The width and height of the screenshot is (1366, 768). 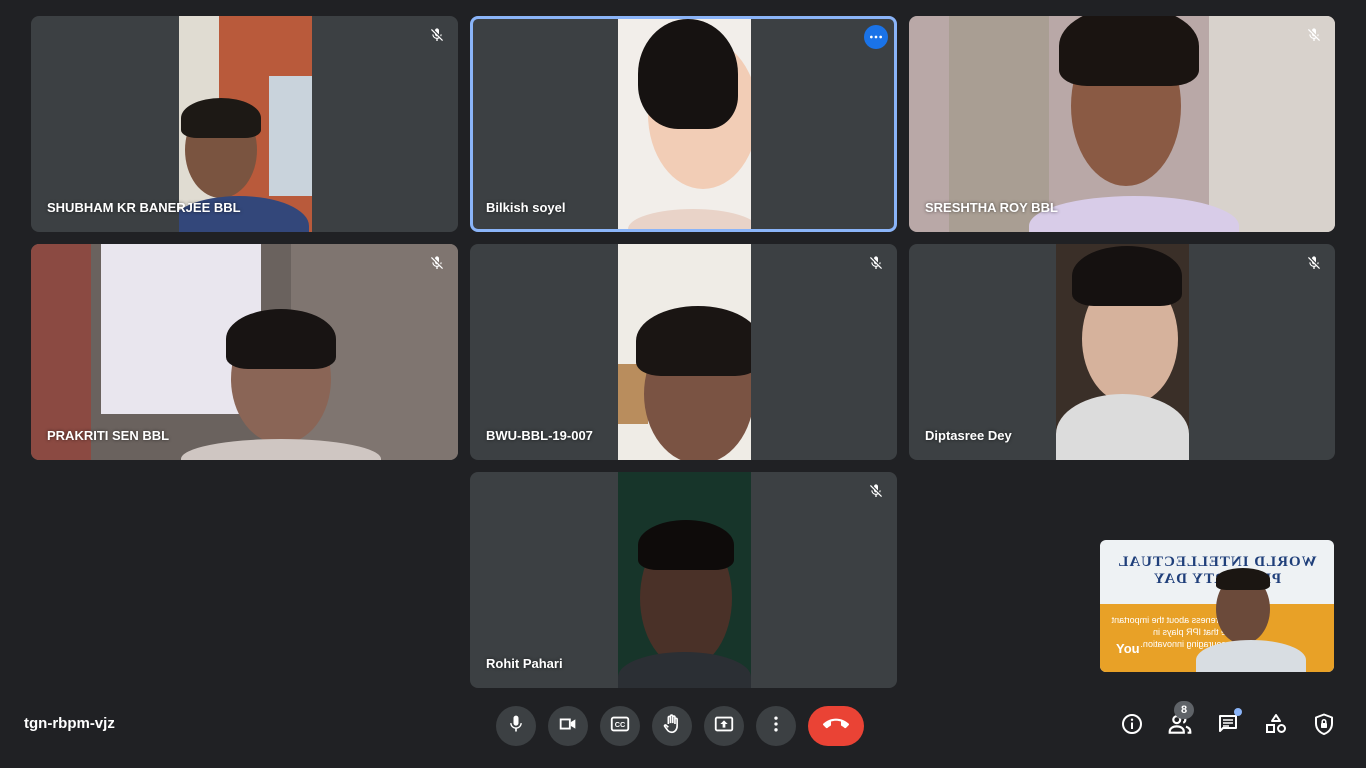 What do you see at coordinates (108, 435) in the screenshot?
I see `participant-name: PRAKRITI SEN BBL` at bounding box center [108, 435].